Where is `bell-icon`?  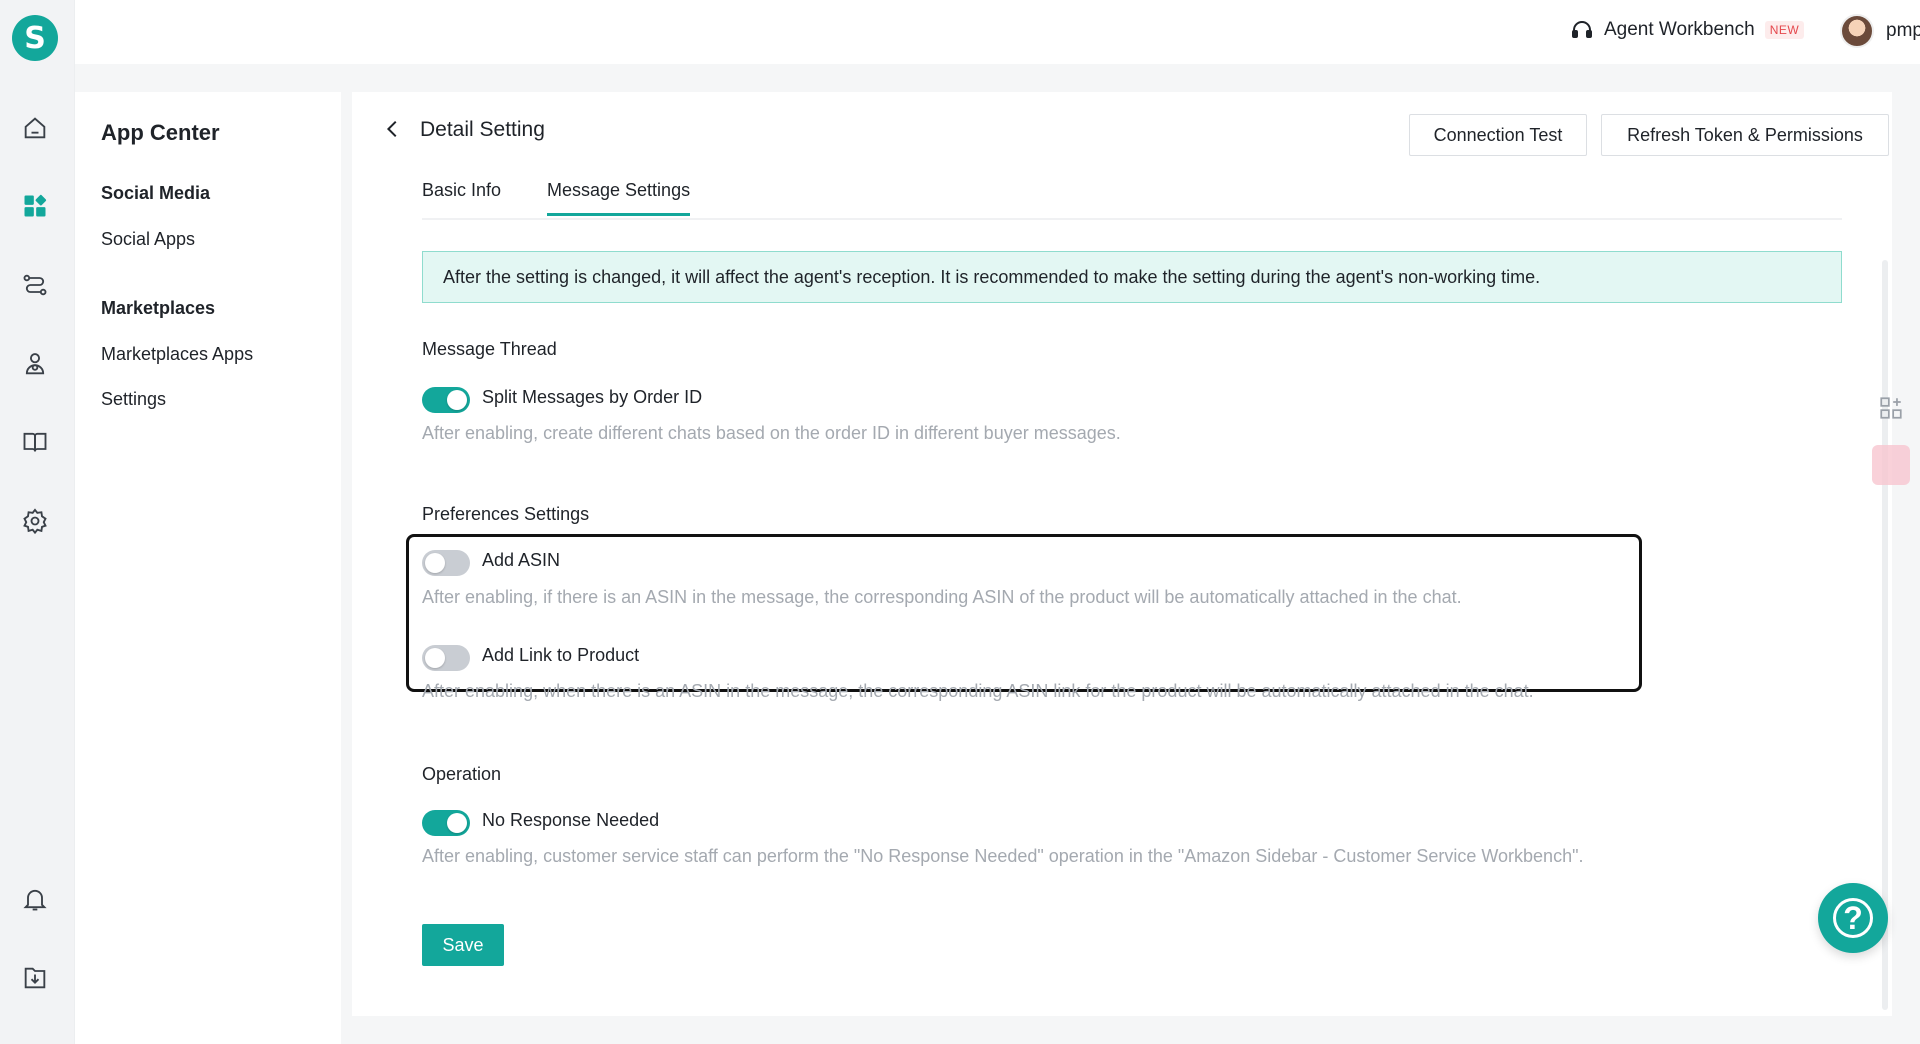
bell-icon is located at coordinates (35, 899).